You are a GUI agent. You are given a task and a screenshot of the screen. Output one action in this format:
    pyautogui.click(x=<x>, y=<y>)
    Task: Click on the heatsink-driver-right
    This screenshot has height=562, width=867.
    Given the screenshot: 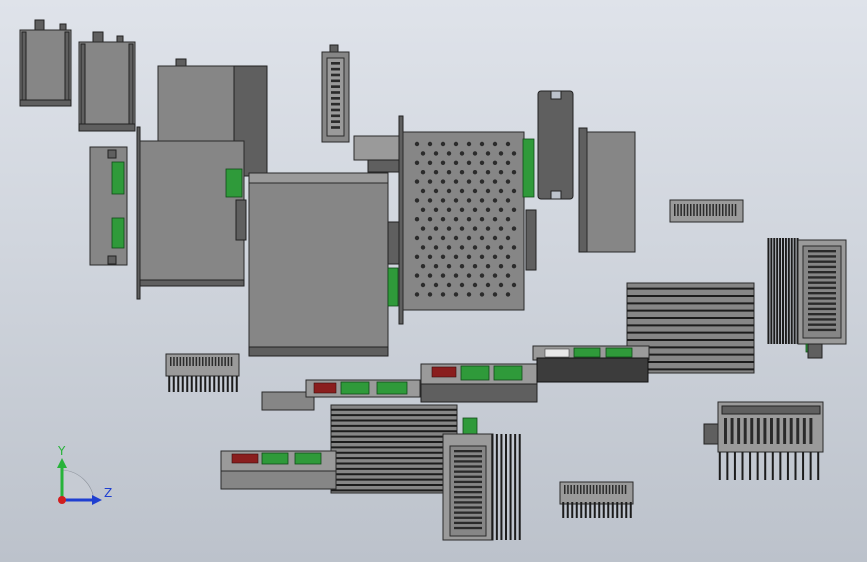 What is the action you would take?
    pyautogui.click(x=807, y=298)
    